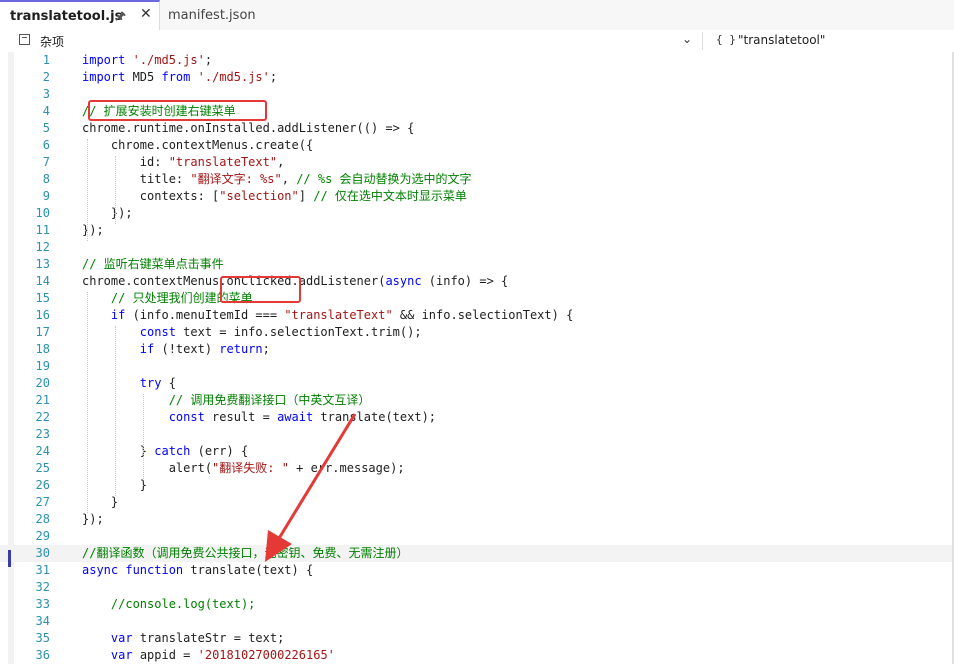 This screenshot has height=664, width=954. Describe the element at coordinates (24, 39) in the screenshot. I see `project-icon` at that location.